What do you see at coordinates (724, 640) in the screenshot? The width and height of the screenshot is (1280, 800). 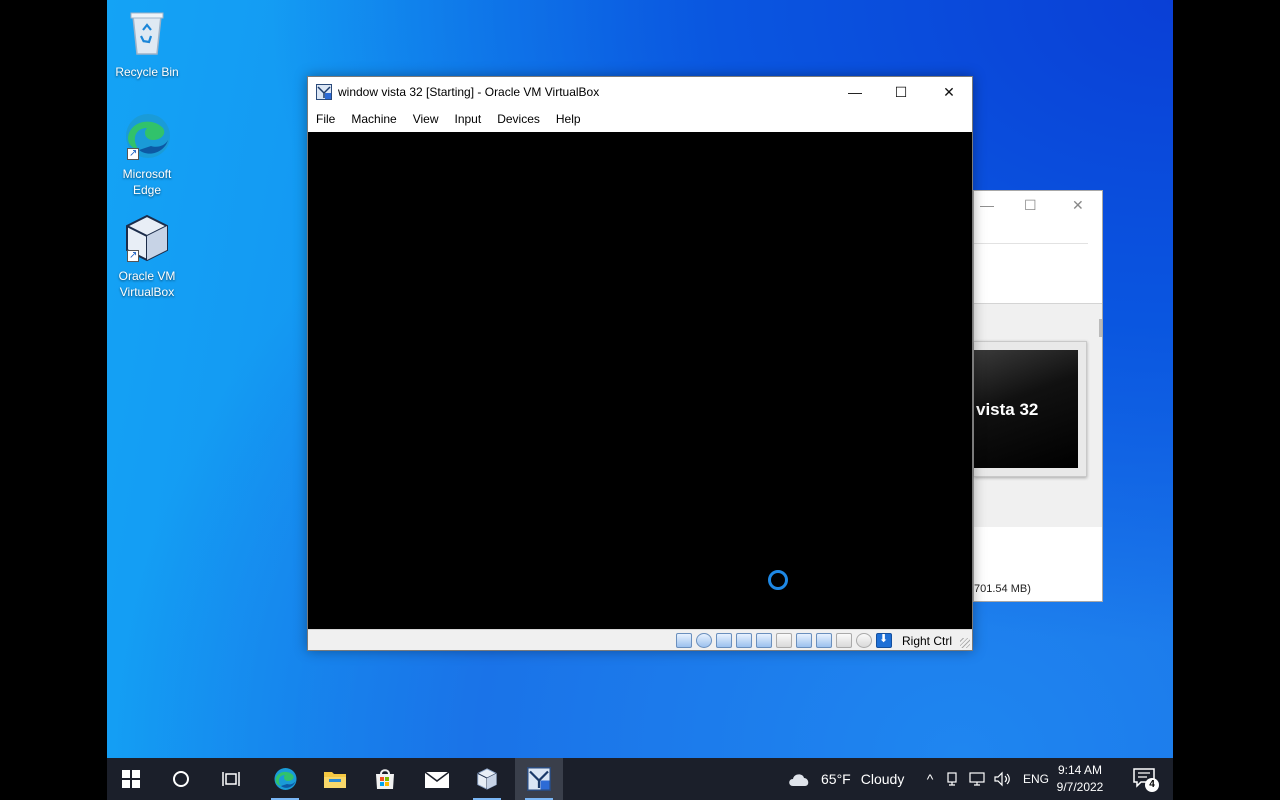 I see `audio-icon` at bounding box center [724, 640].